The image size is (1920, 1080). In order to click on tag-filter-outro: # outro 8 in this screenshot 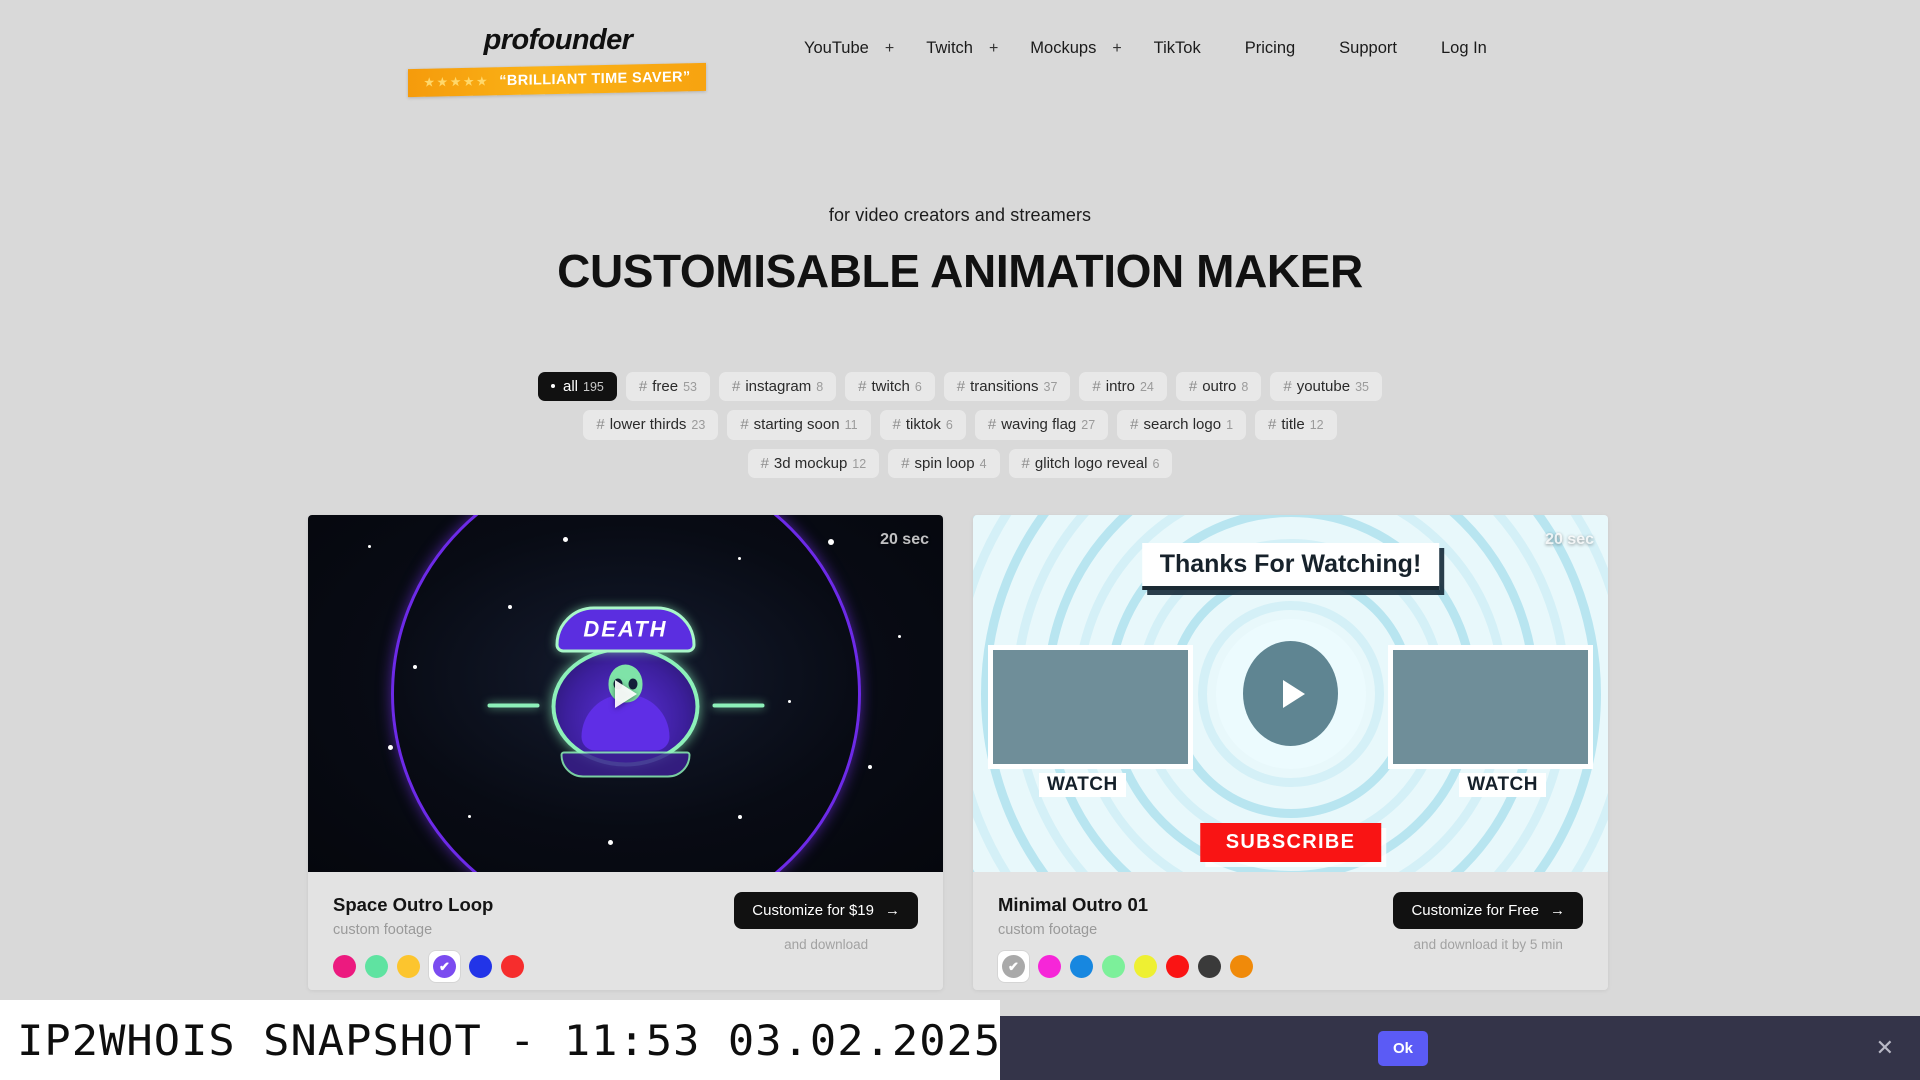, I will do `click(1218, 387)`.